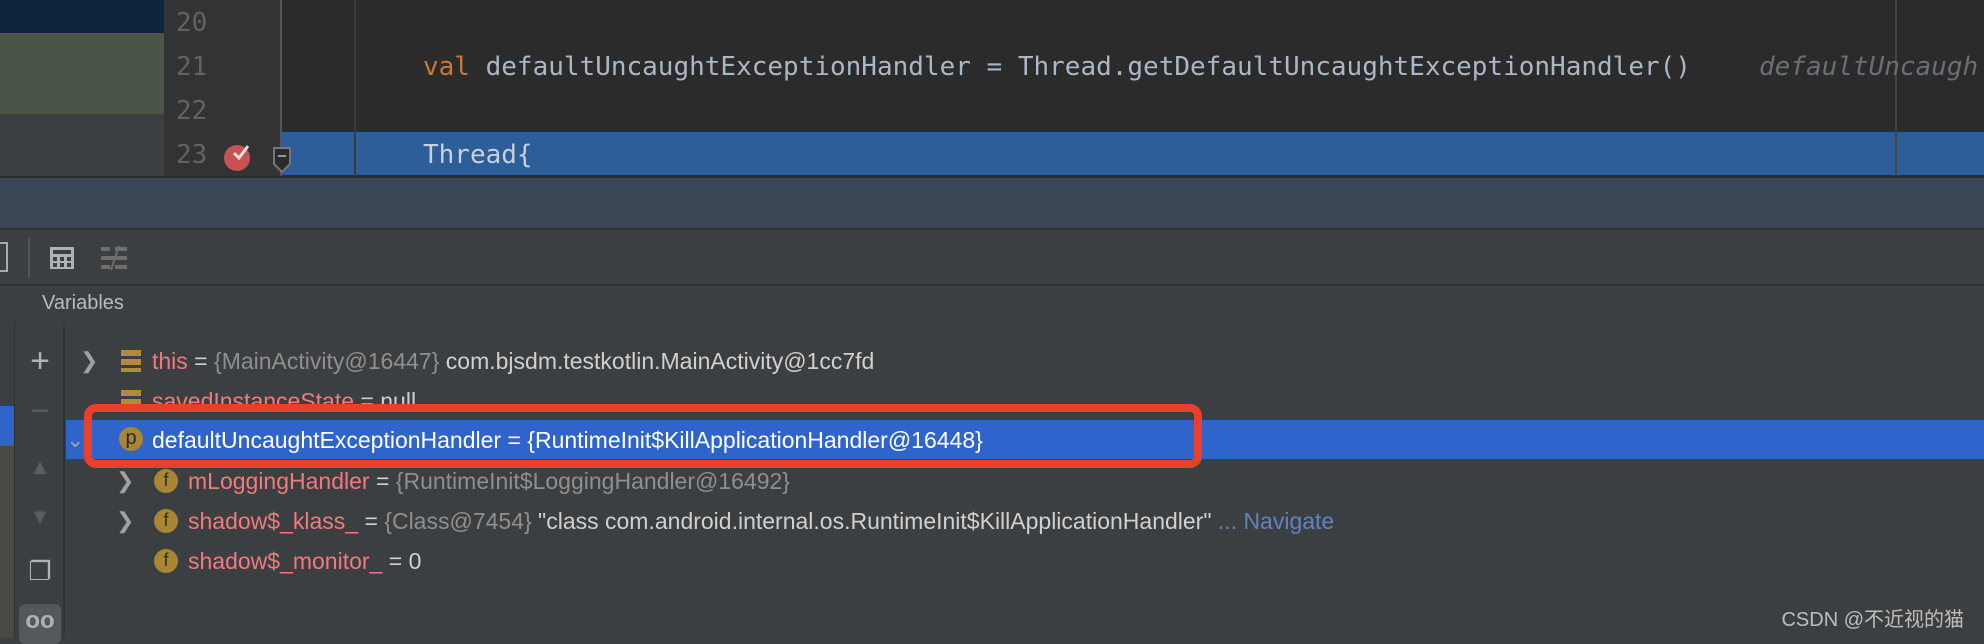 This screenshot has width=1984, height=644. What do you see at coordinates (592, 481) in the screenshot?
I see `variable-type: {RuntimeInit$LoggingHandler@16492}` at bounding box center [592, 481].